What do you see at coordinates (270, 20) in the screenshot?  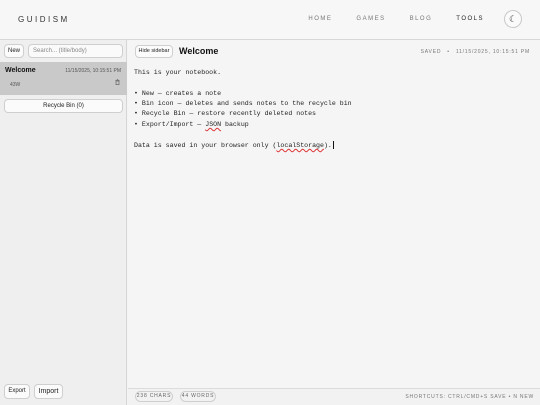 I see `top-nav: GUIDISM HOME GAMES BLOG TOOLS ☾` at bounding box center [270, 20].